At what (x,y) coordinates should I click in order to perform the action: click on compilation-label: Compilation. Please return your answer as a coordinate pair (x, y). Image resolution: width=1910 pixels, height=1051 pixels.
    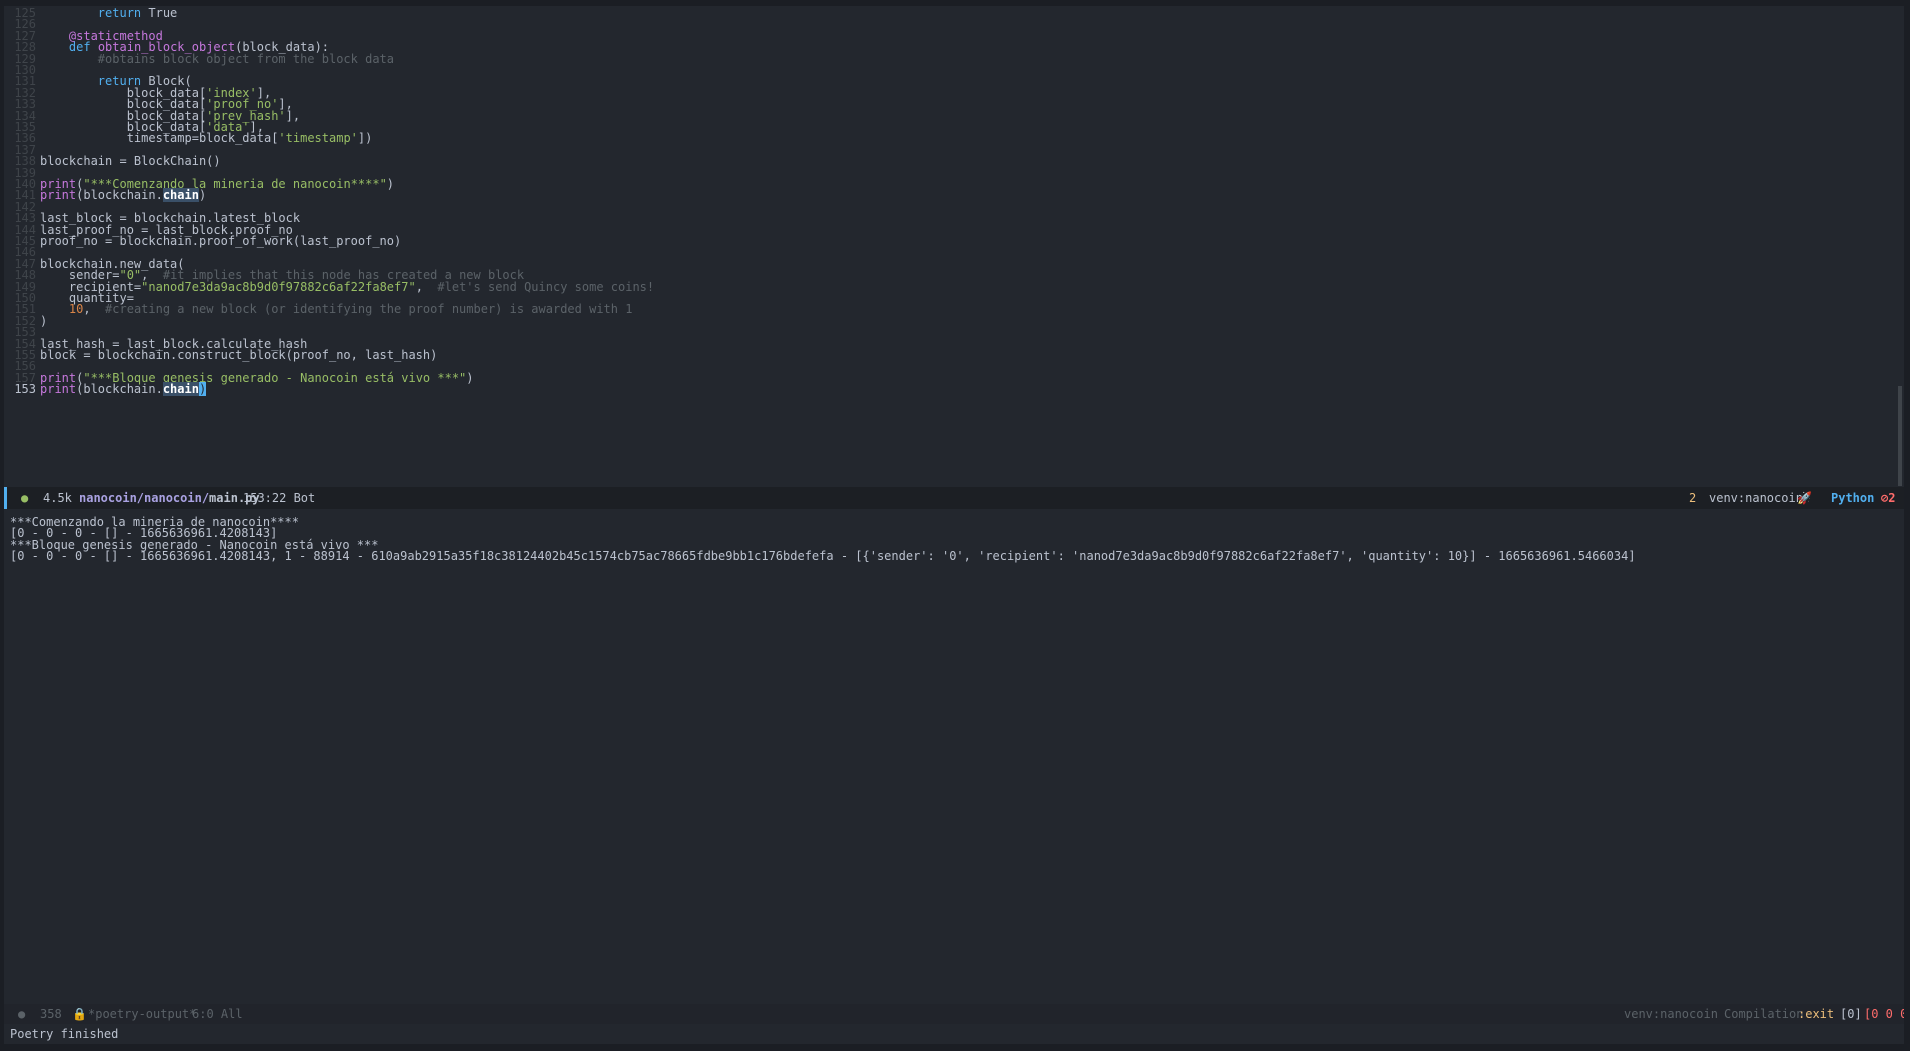
    Looking at the image, I should click on (1764, 1014).